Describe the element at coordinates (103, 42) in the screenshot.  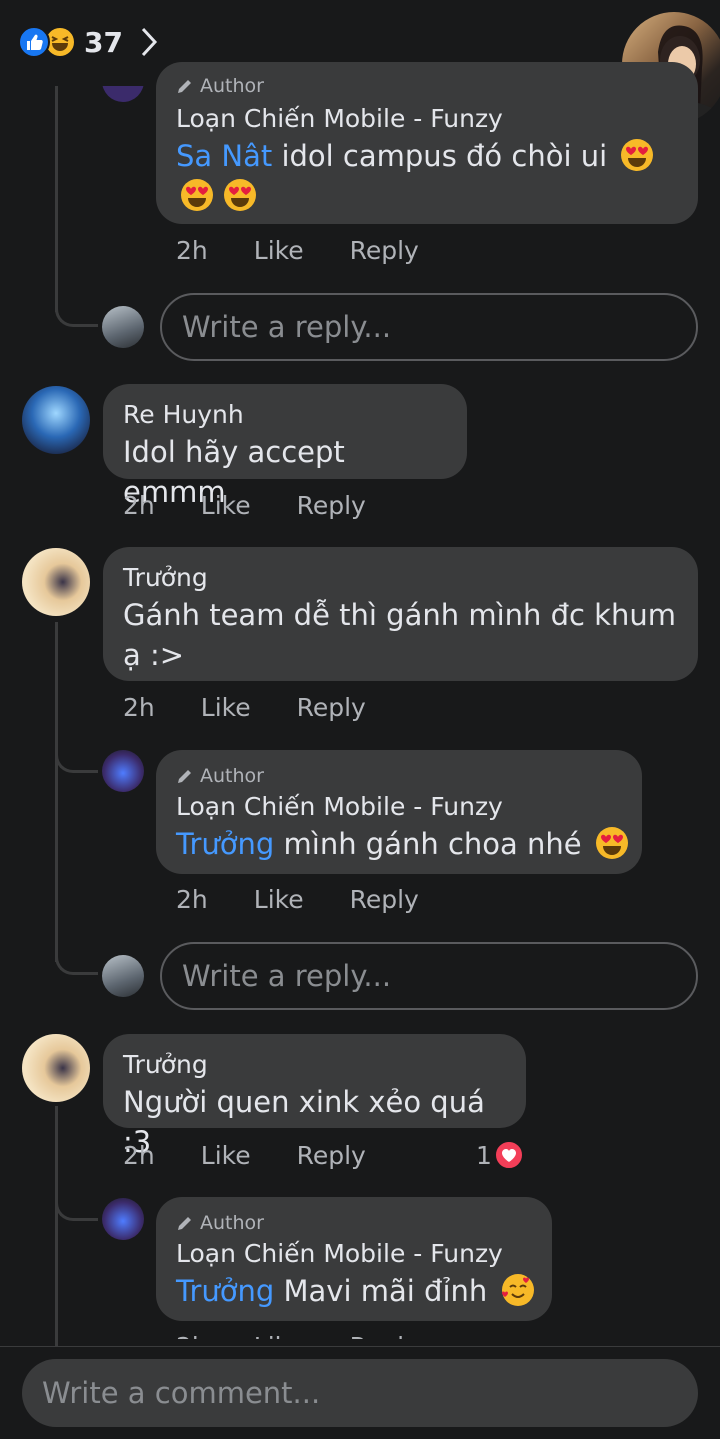
I see `reaction-count: 37` at that location.